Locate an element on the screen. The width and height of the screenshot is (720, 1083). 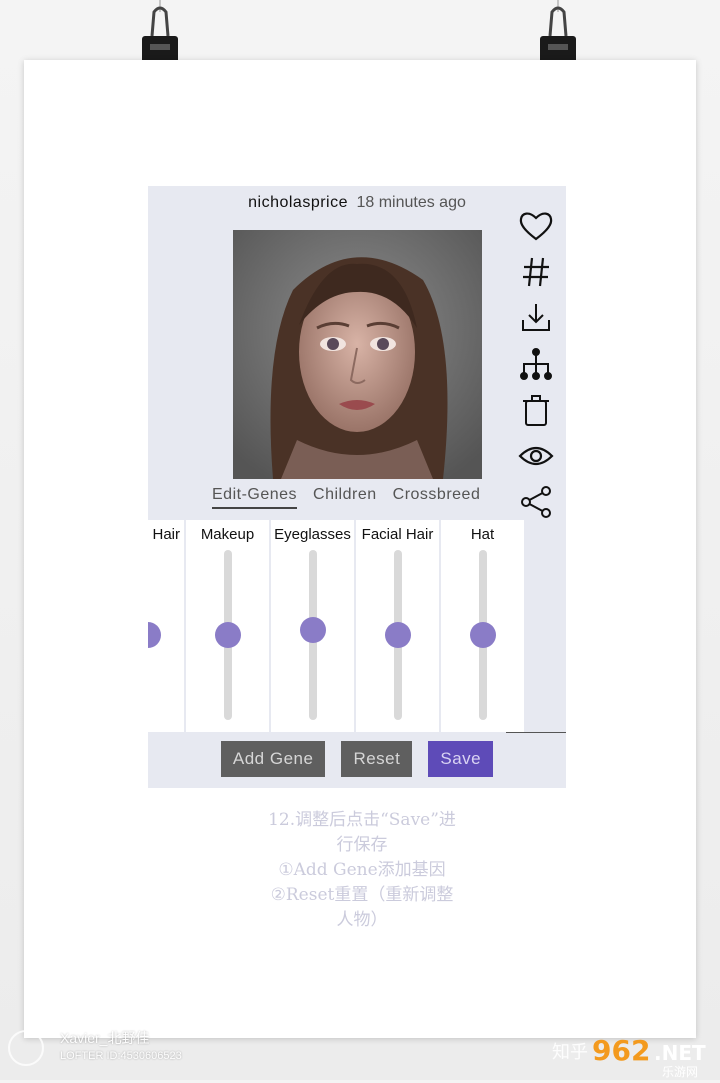
caption-line: 行保存 is located at coordinates (362, 845).